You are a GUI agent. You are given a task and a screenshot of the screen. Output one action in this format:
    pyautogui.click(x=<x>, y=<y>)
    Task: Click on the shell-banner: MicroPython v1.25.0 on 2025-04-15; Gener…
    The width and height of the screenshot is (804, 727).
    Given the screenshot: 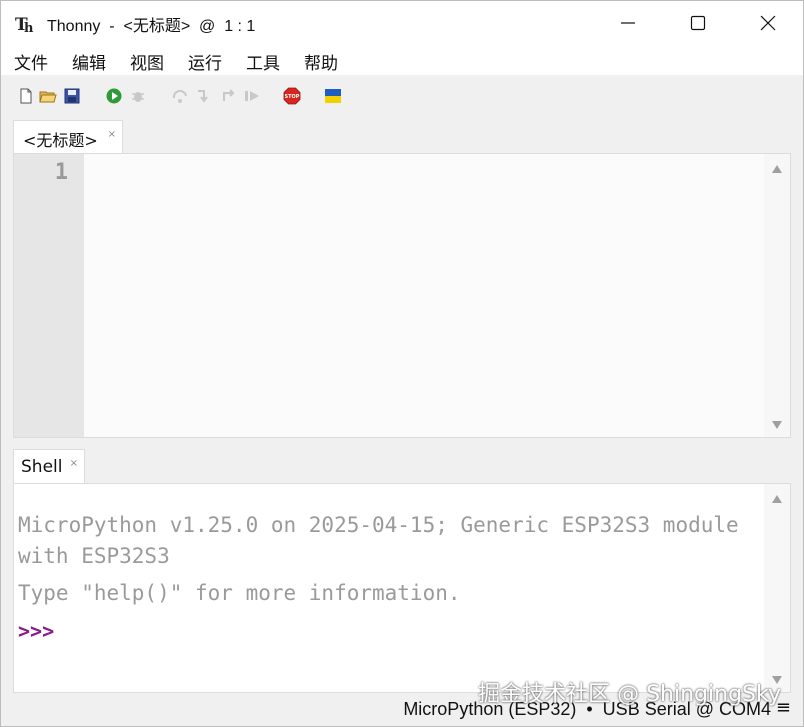 What is the action you would take?
    pyautogui.click(x=378, y=540)
    